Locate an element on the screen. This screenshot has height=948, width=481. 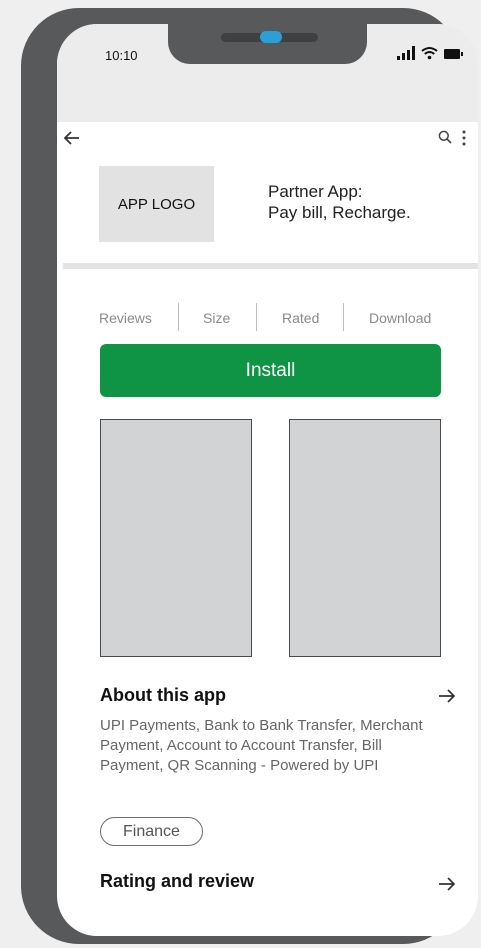
stat-reviews: Reviews is located at coordinates (125, 318).